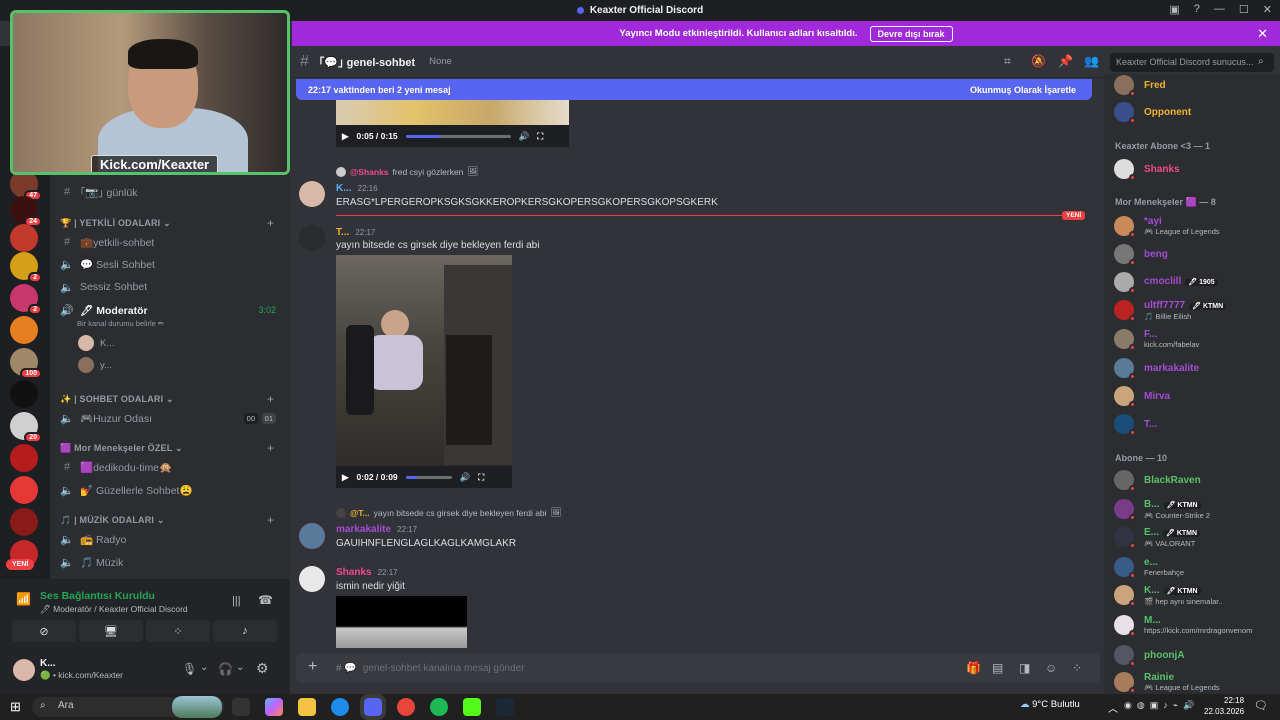 The height and width of the screenshot is (720, 1280). Describe the element at coordinates (262, 668) in the screenshot. I see `settings-gear-icon: ⚙` at that location.